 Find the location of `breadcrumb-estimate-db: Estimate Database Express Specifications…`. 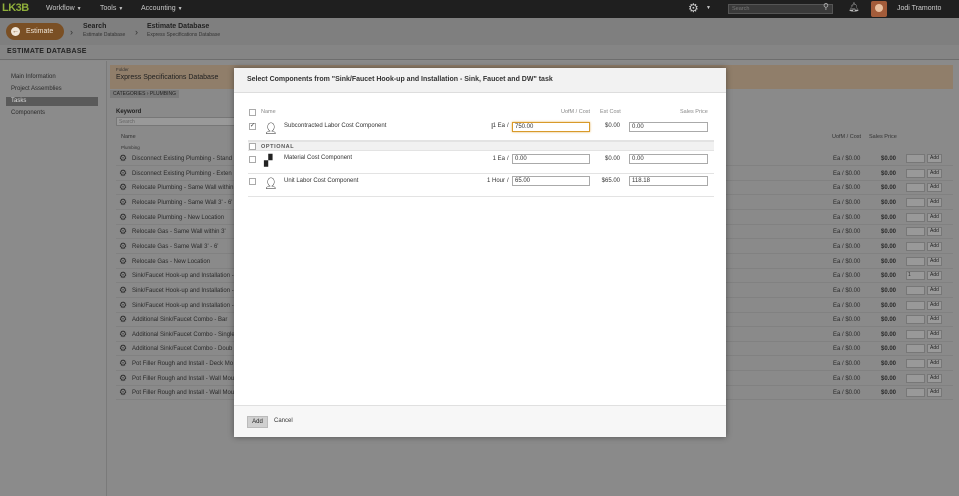

breadcrumb-estimate-db: Estimate Database Express Specifications… is located at coordinates (183, 30).